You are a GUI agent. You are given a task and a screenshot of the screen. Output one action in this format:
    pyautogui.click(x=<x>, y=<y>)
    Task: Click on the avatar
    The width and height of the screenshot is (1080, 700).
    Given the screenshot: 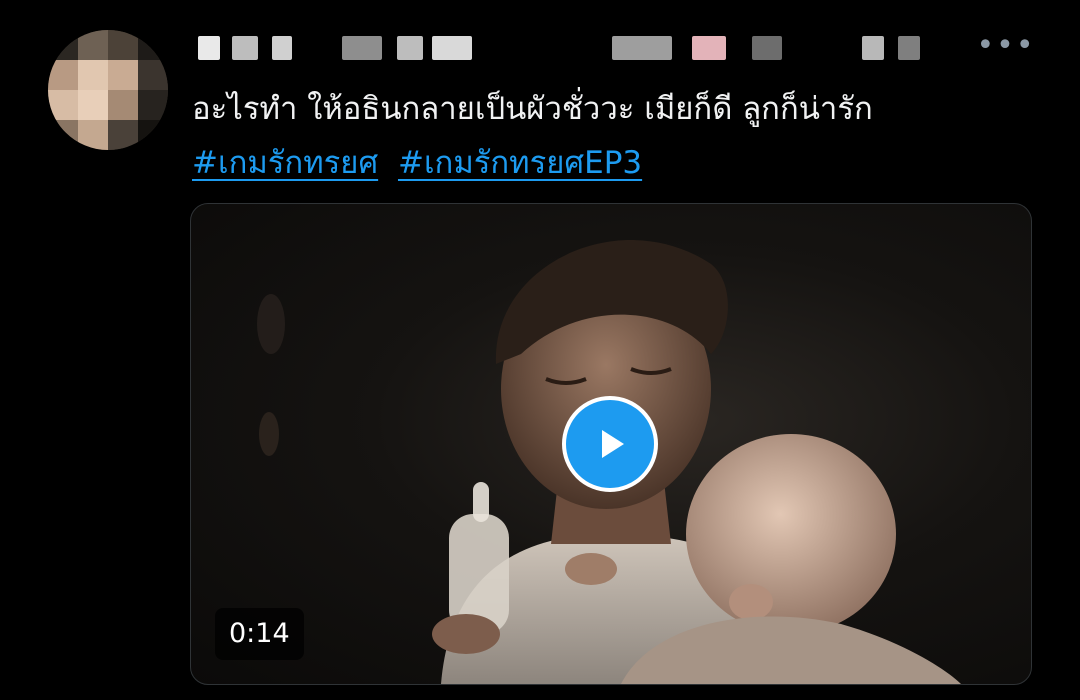 What is the action you would take?
    pyautogui.click(x=108, y=90)
    